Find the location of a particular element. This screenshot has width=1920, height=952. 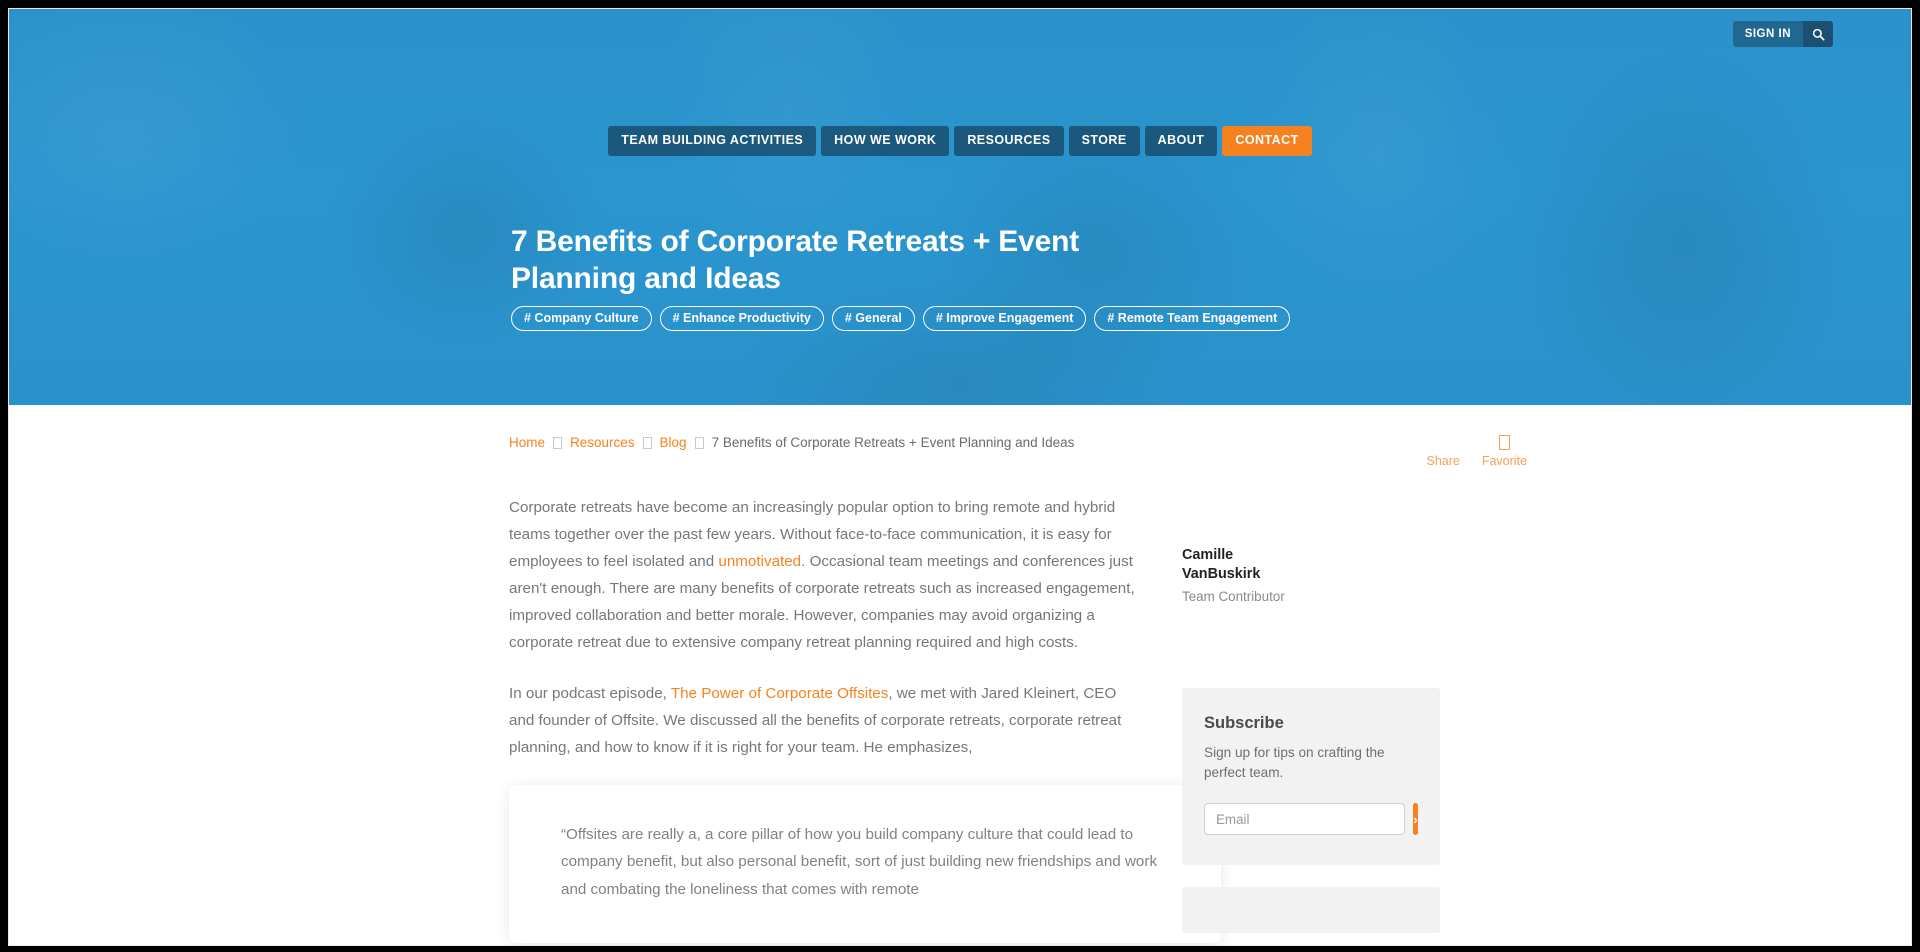

favorite-button: Favorite is located at coordinates (1504, 451).